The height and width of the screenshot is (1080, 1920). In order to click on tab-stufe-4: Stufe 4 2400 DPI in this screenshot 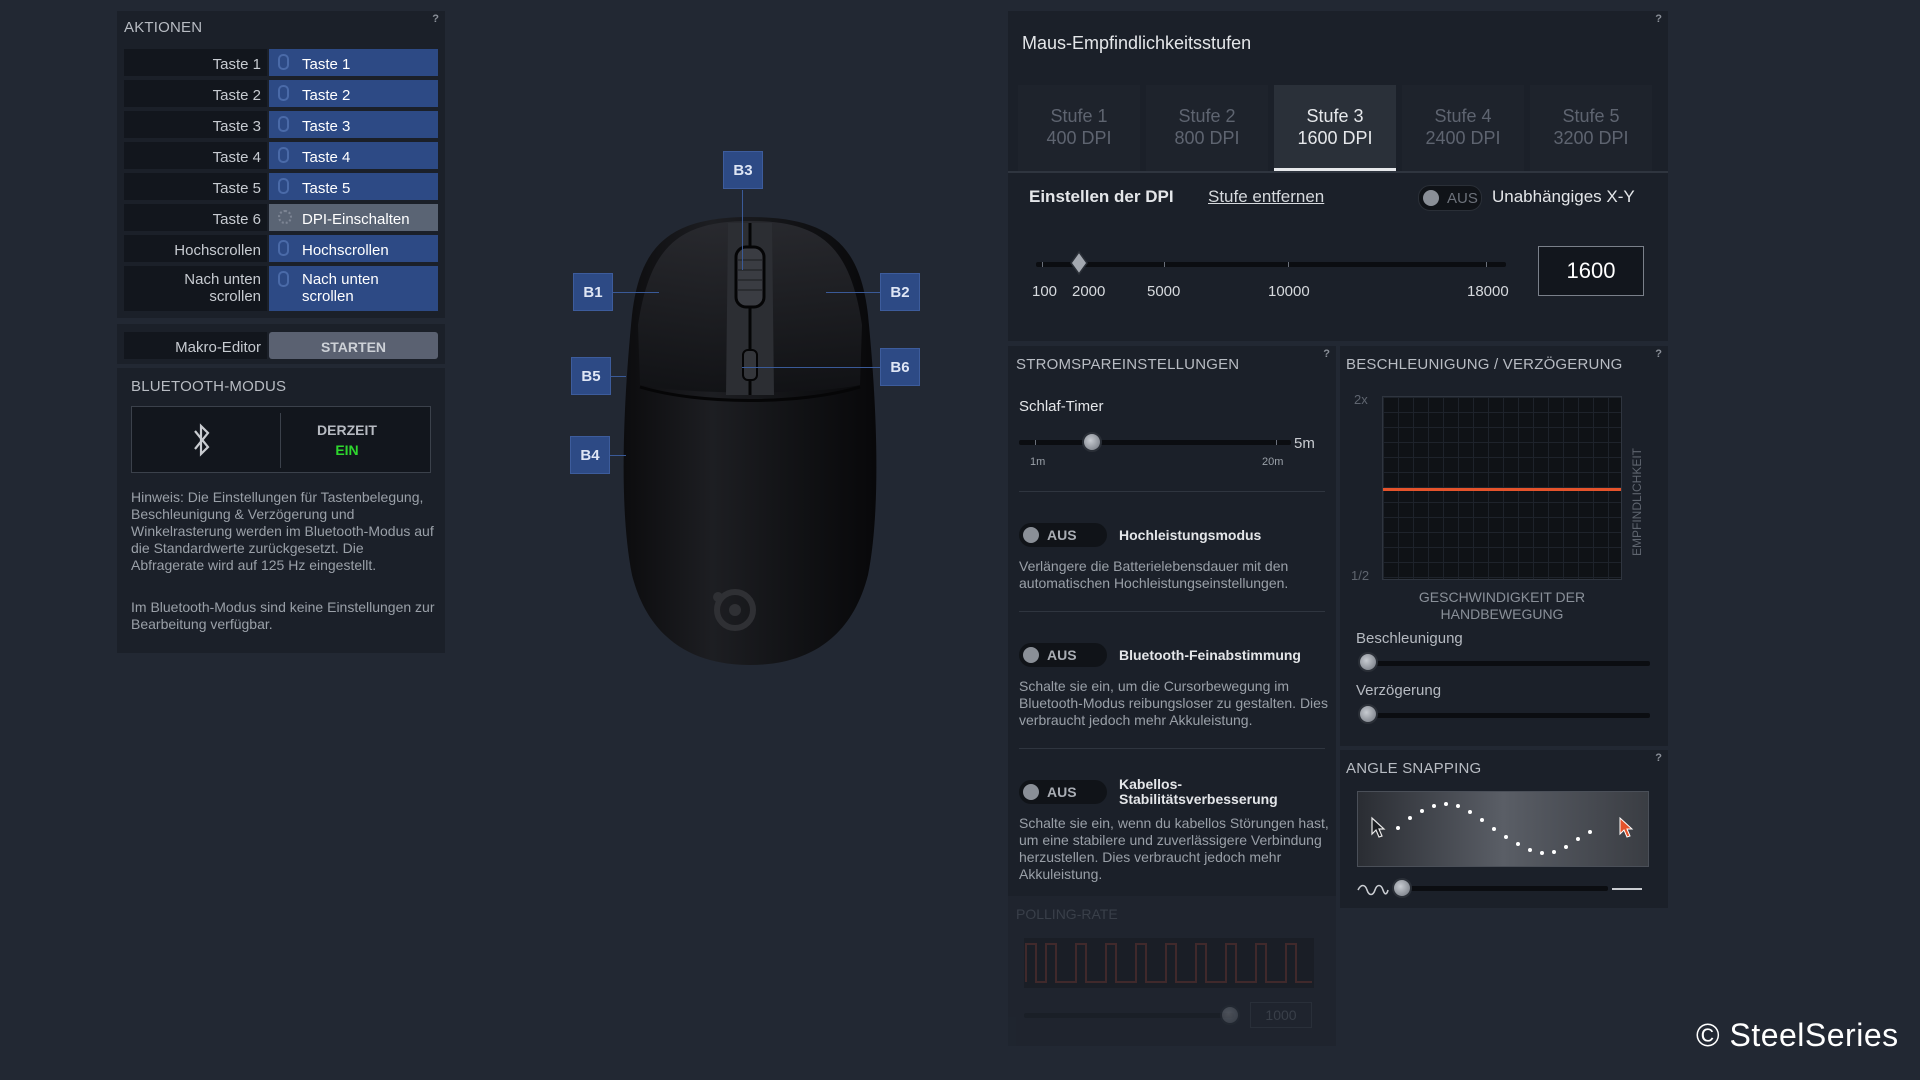, I will do `click(1463, 128)`.